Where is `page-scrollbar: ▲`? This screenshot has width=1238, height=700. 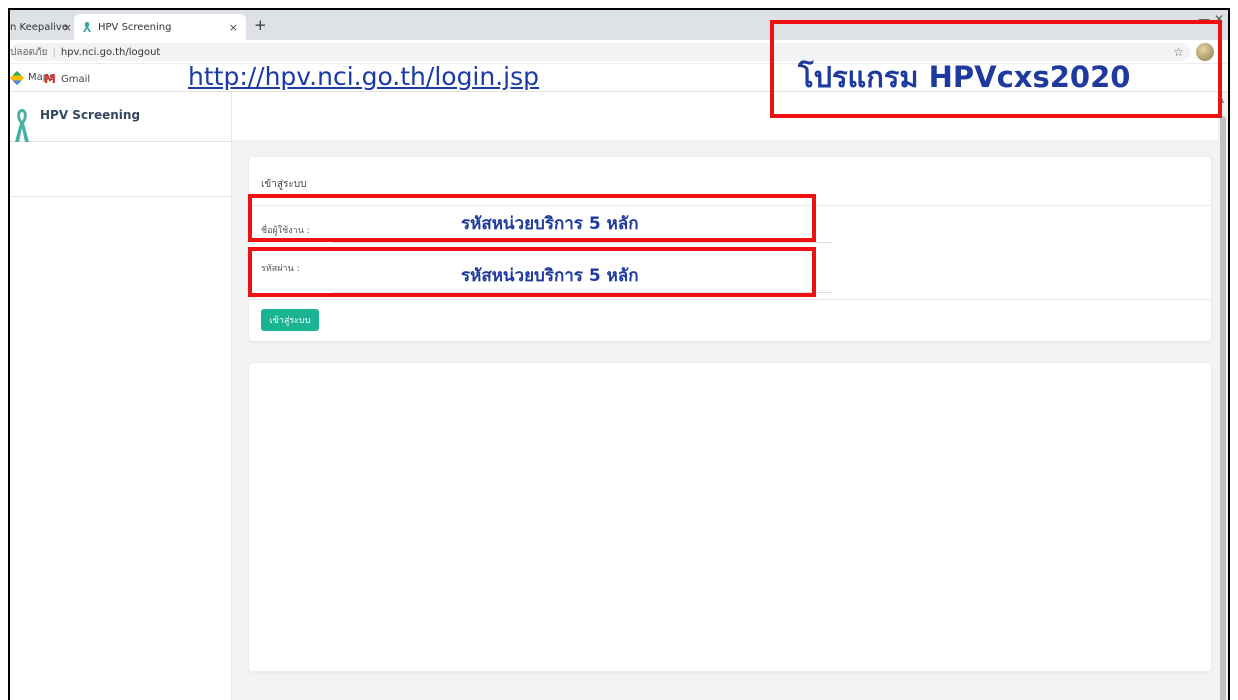
page-scrollbar: ▲ is located at coordinates (1223, 396).